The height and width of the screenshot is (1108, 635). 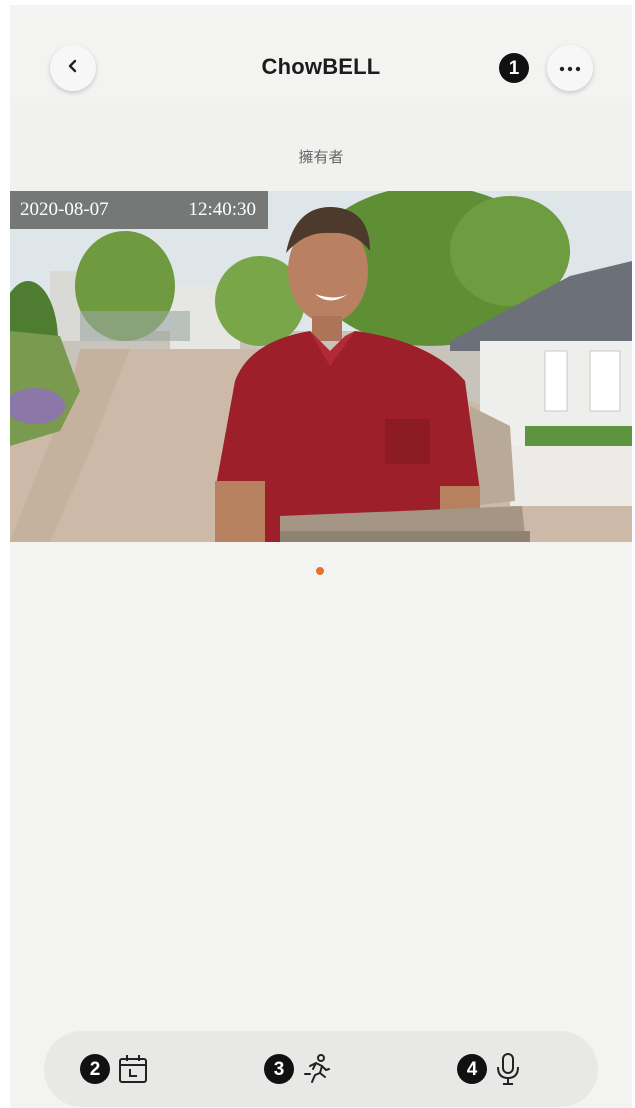 What do you see at coordinates (95, 1069) in the screenshot?
I see `annotation-marker-2: 2` at bounding box center [95, 1069].